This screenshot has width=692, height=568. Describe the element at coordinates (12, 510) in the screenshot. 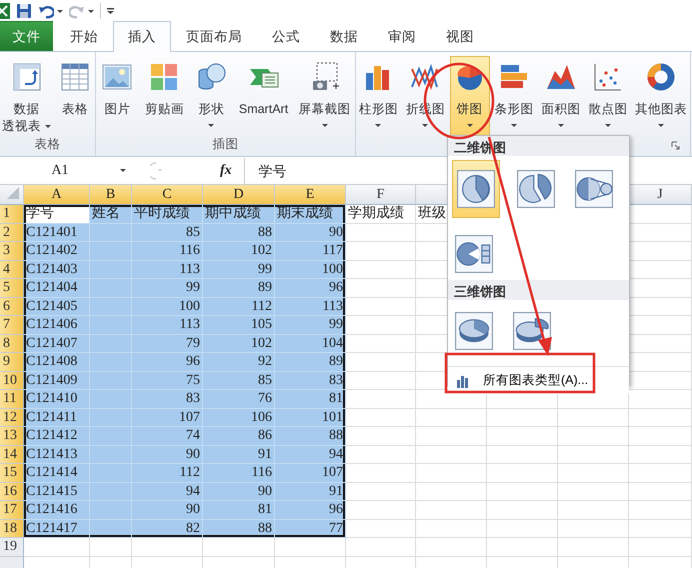

I see `row-header: 17` at that location.